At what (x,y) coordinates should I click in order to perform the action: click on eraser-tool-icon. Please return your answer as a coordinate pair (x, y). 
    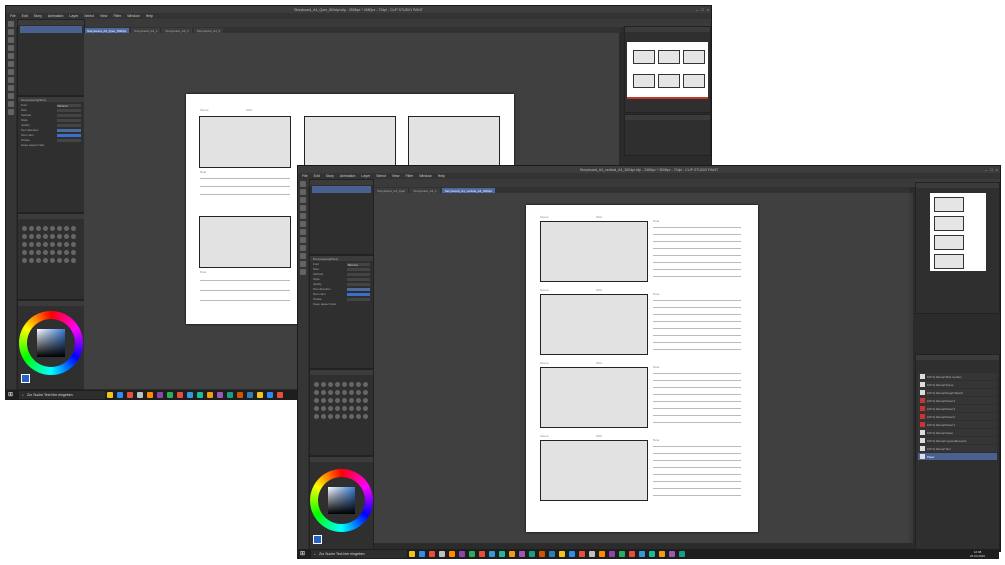
    Looking at the image, I should click on (303, 256).